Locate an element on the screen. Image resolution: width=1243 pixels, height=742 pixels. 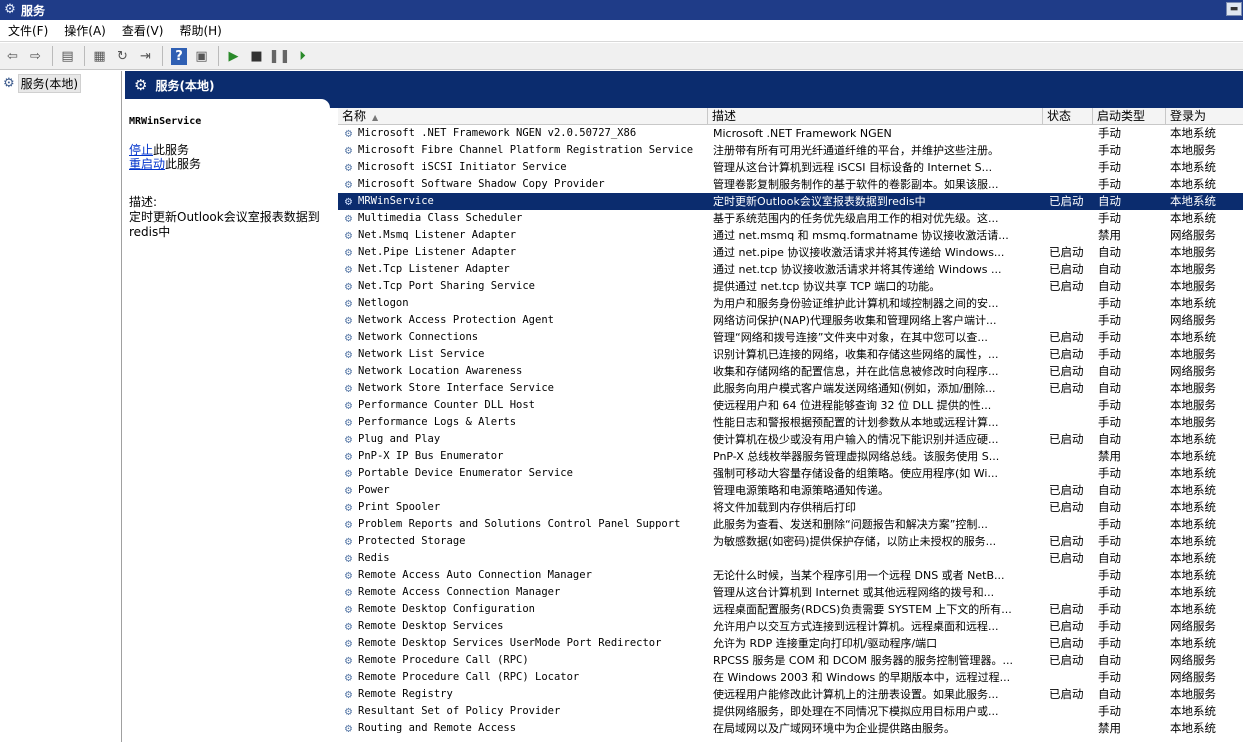
forward-arrow-icon: ⇨ is located at coordinates (35, 56).